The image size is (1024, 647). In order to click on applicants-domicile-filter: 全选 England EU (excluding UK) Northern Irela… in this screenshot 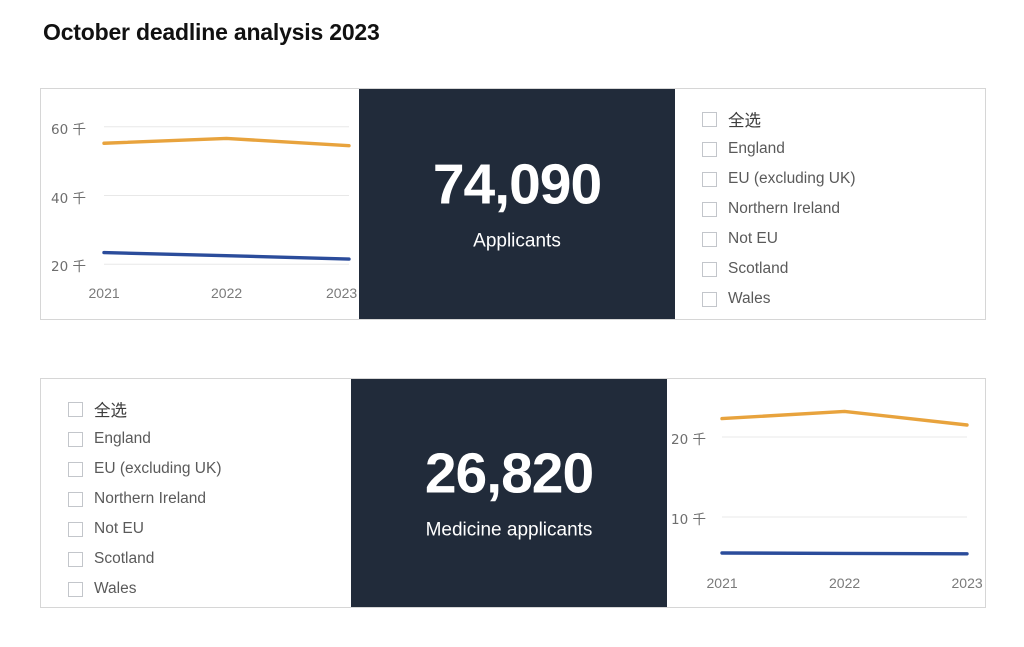, I will do `click(830, 204)`.